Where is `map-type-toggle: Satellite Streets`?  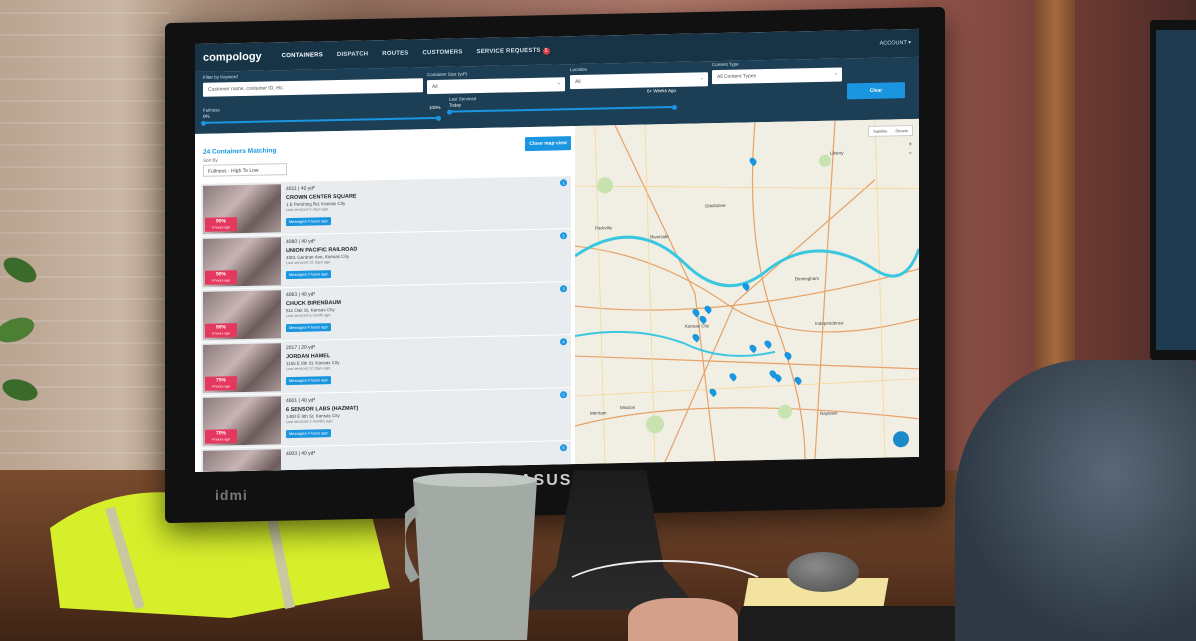 map-type-toggle: Satellite Streets is located at coordinates (890, 130).